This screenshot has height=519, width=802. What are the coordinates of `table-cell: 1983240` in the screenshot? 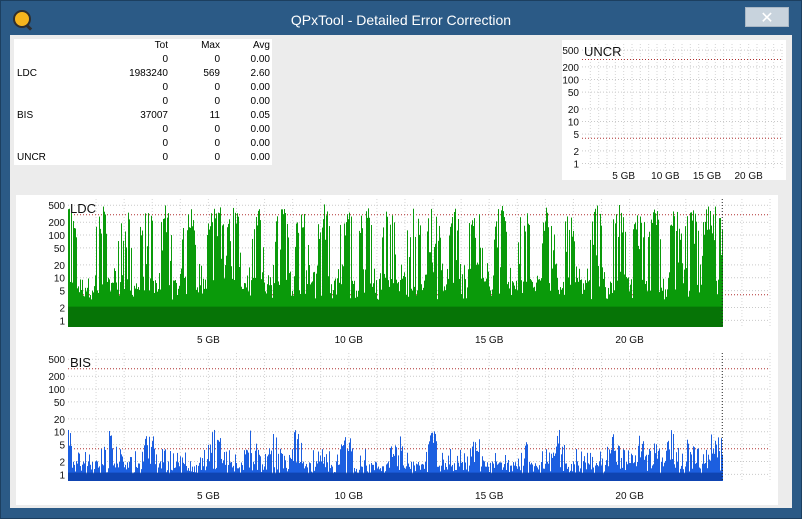 It's located at (148, 73).